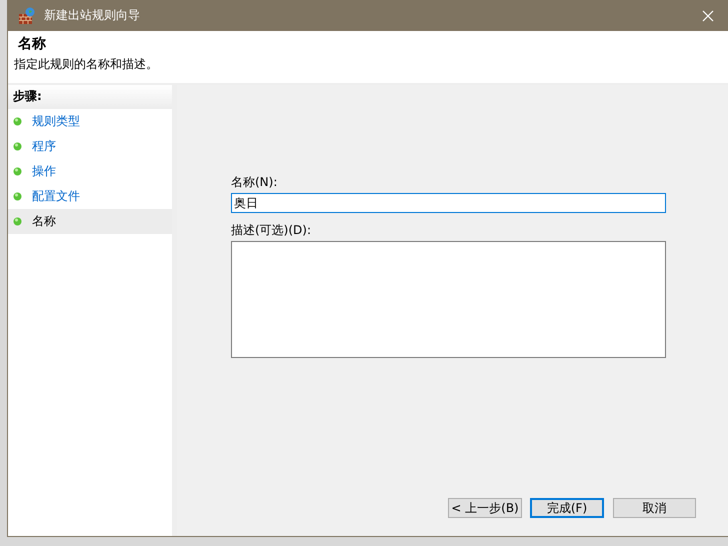 Image resolution: width=728 pixels, height=546 pixels. Describe the element at coordinates (448, 203) in the screenshot. I see `name-field: 奥日` at that location.